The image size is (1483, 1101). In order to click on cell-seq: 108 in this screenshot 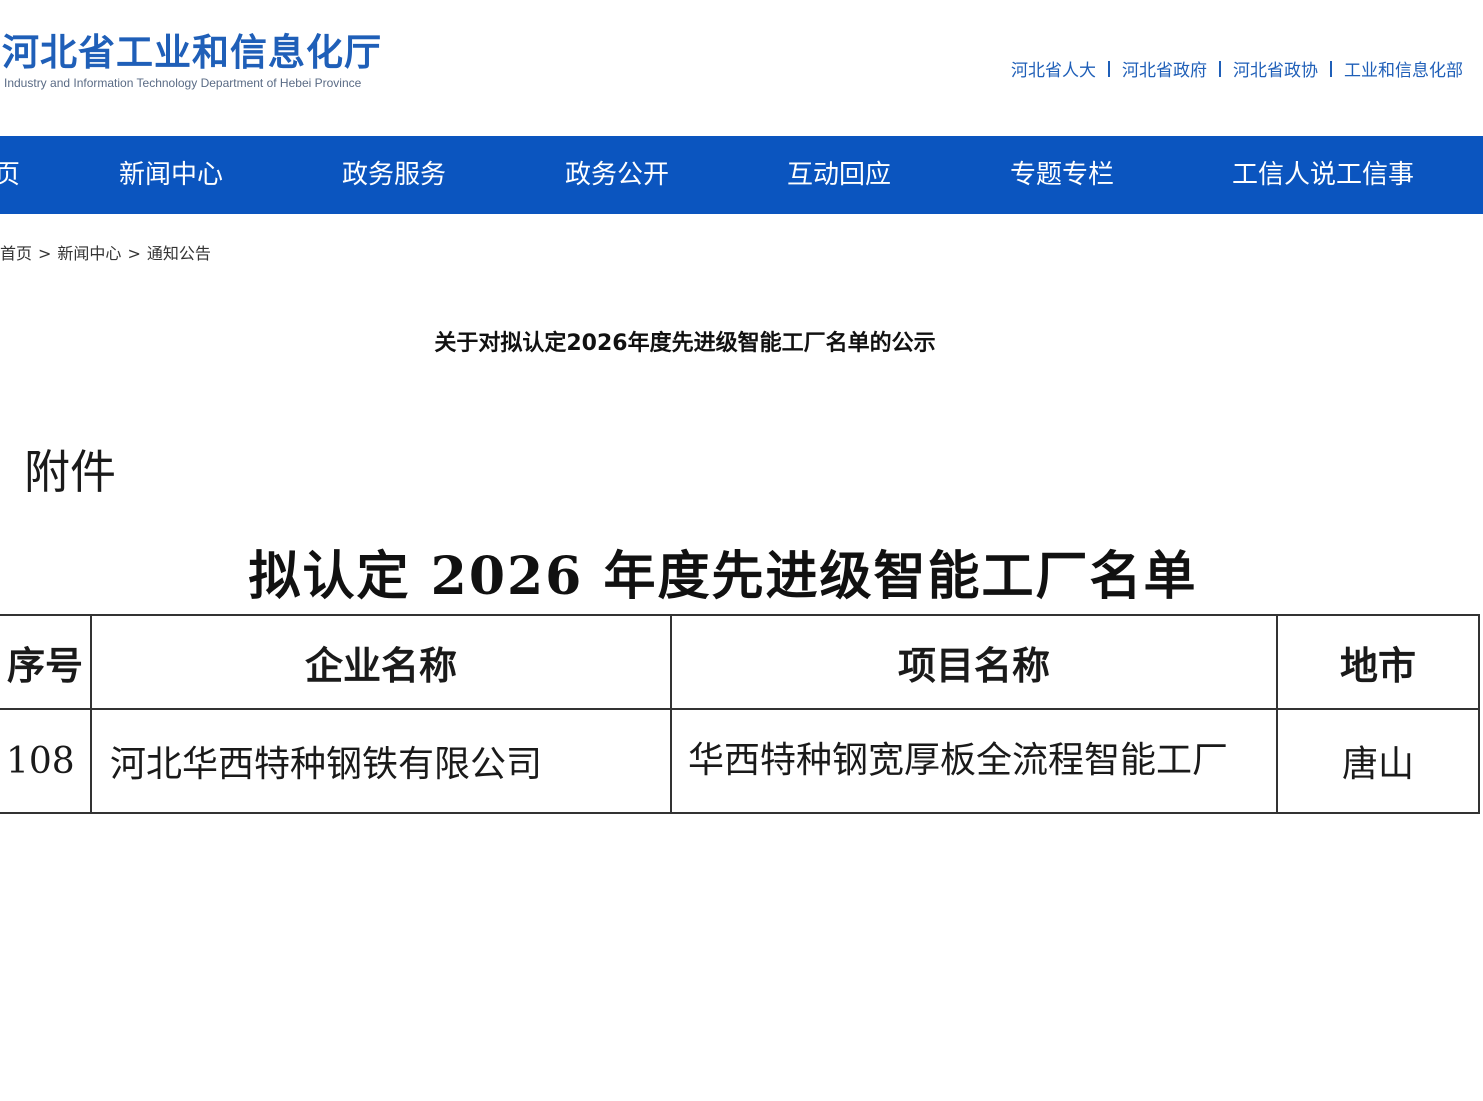, I will do `click(46, 761)`.